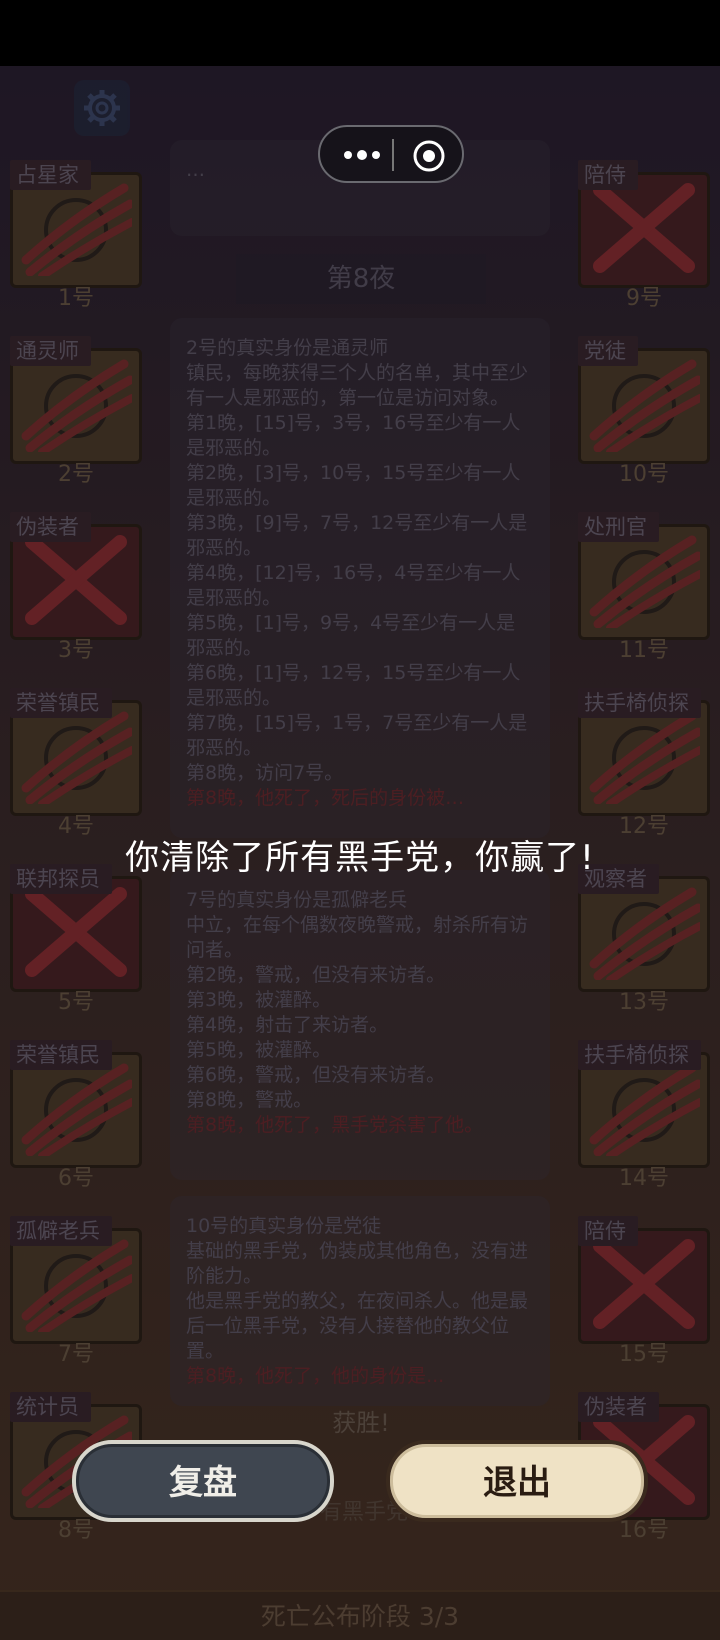  What do you see at coordinates (362, 155) in the screenshot?
I see `more-dots-icon` at bounding box center [362, 155].